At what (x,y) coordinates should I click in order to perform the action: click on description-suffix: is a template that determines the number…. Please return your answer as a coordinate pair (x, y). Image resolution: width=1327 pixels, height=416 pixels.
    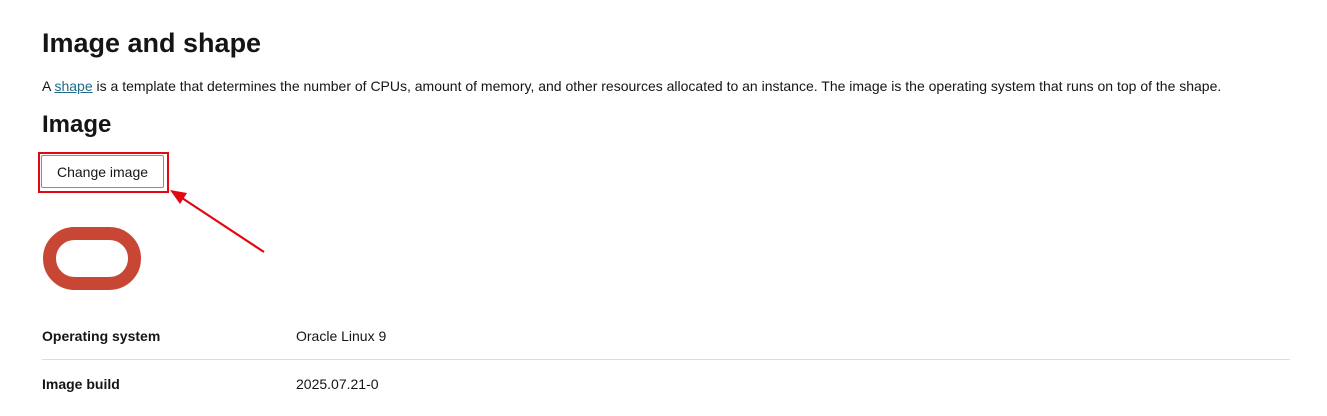
    Looking at the image, I should click on (657, 86).